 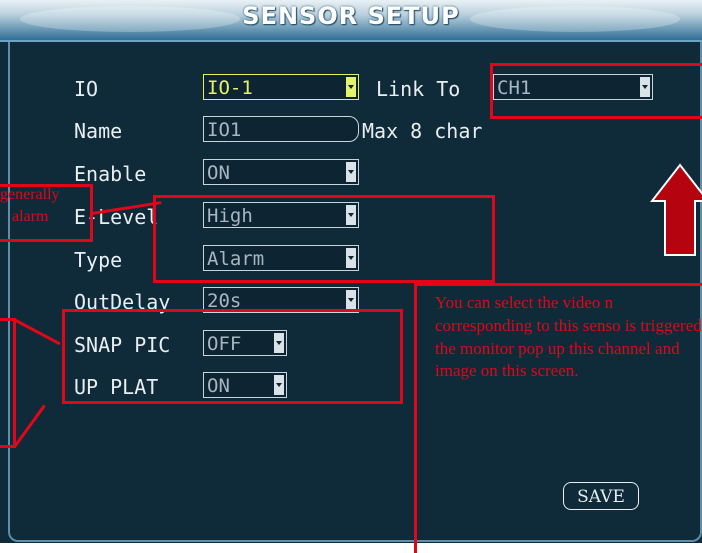 What do you see at coordinates (232, 356) in the screenshot?
I see `snap-upplat-highlight` at bounding box center [232, 356].